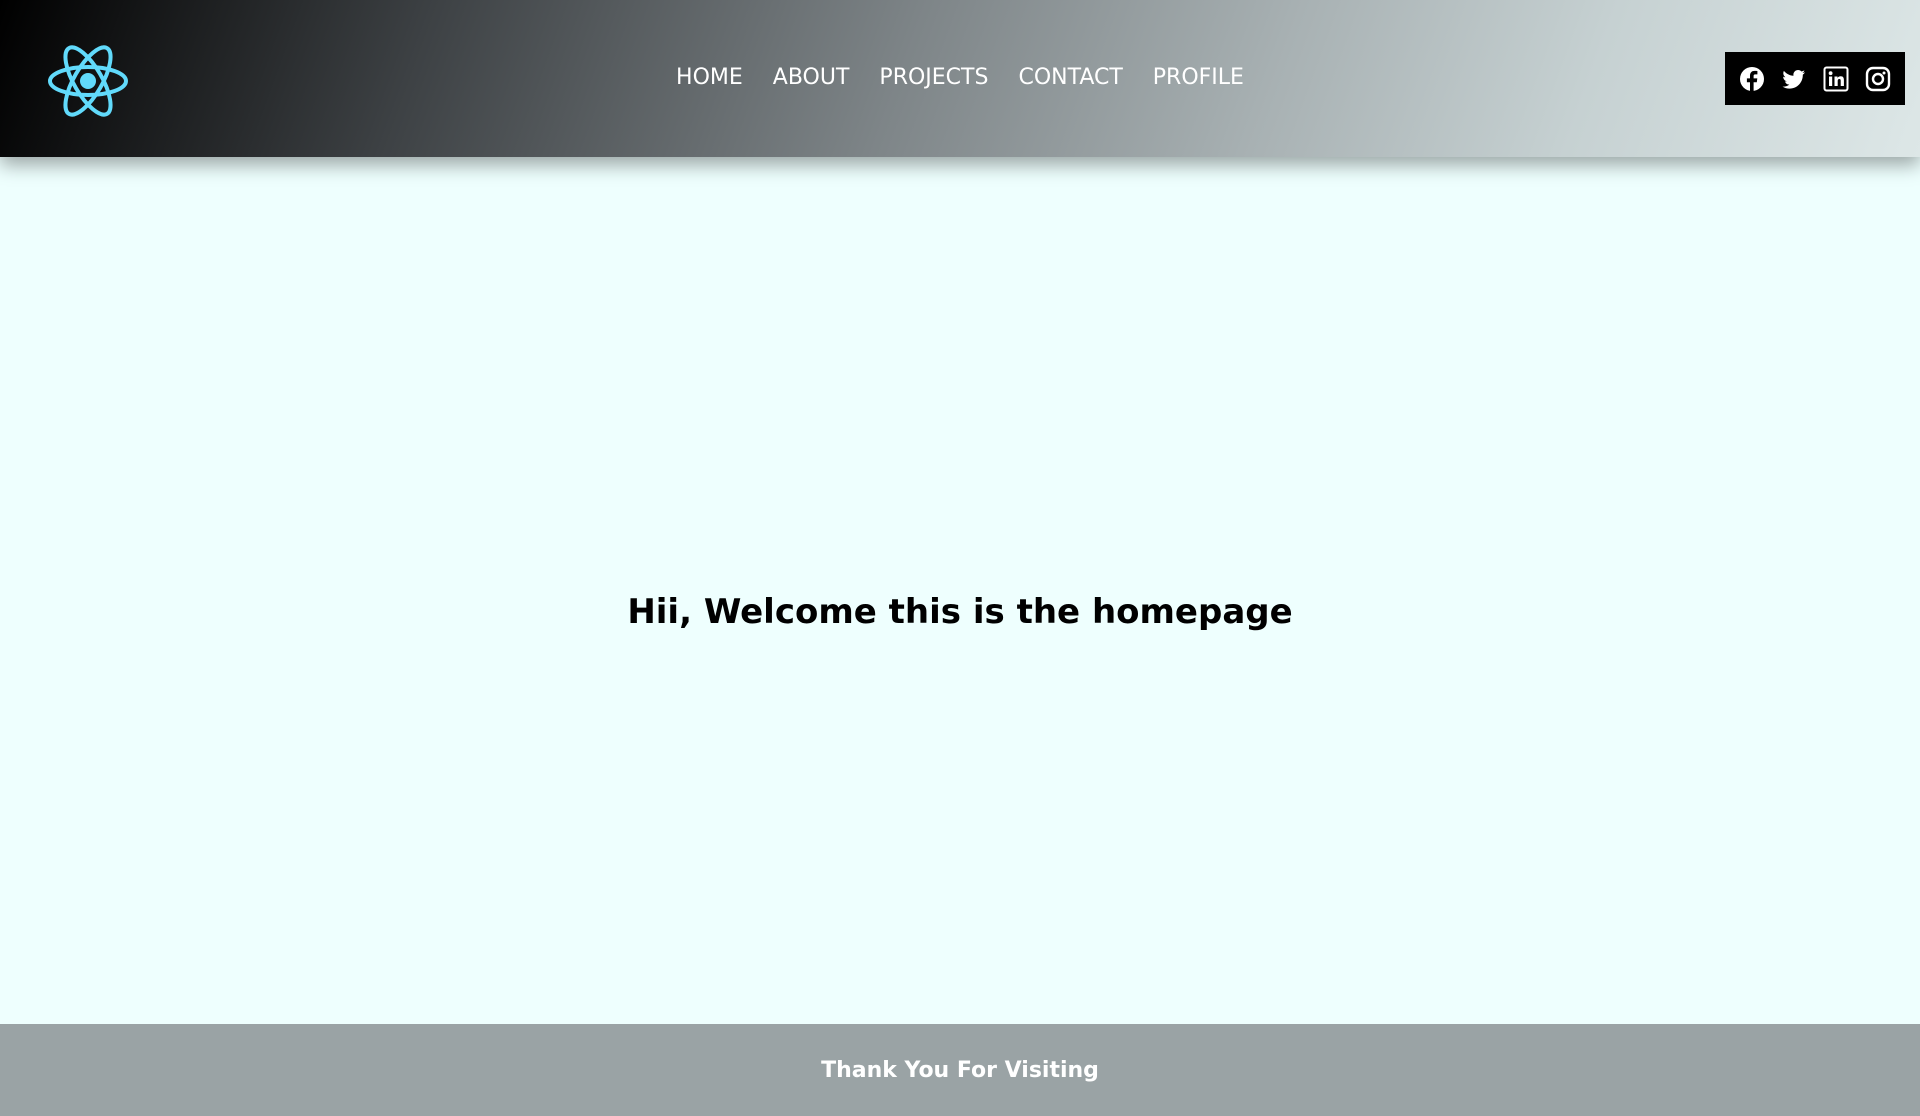  I want to click on twitter-icon, so click(1794, 79).